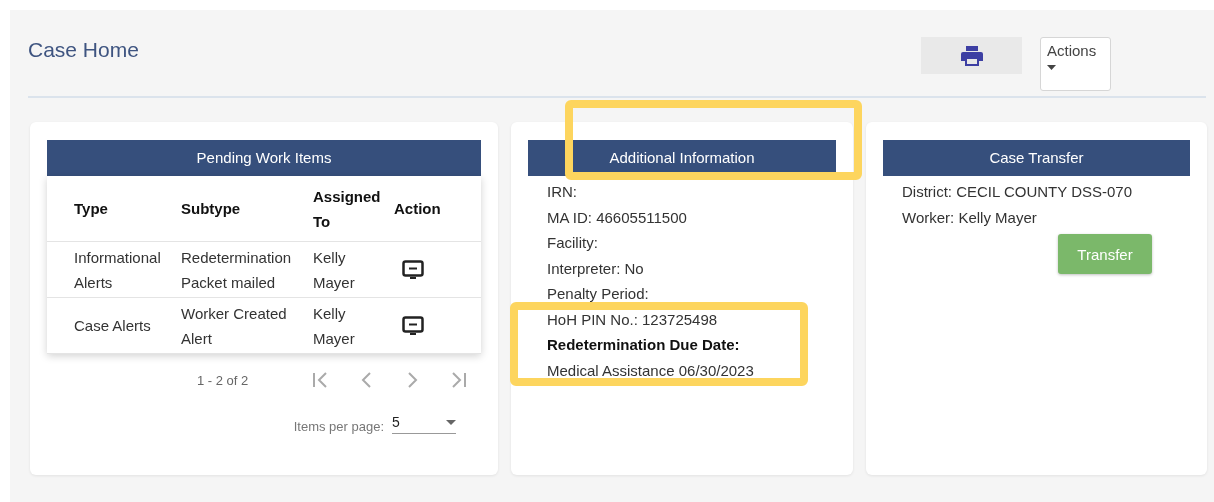  What do you see at coordinates (264, 158) in the screenshot?
I see `card-header: Pending Work Items` at bounding box center [264, 158].